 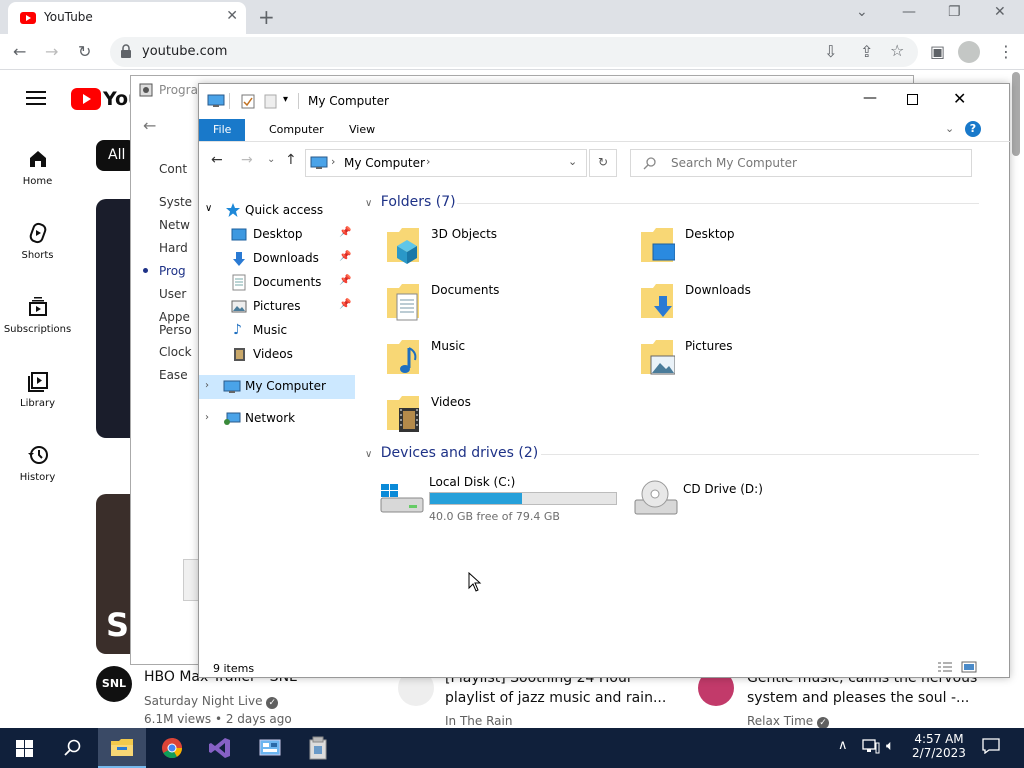 What do you see at coordinates (173, 375) in the screenshot?
I see `nav-link: Ease` at bounding box center [173, 375].